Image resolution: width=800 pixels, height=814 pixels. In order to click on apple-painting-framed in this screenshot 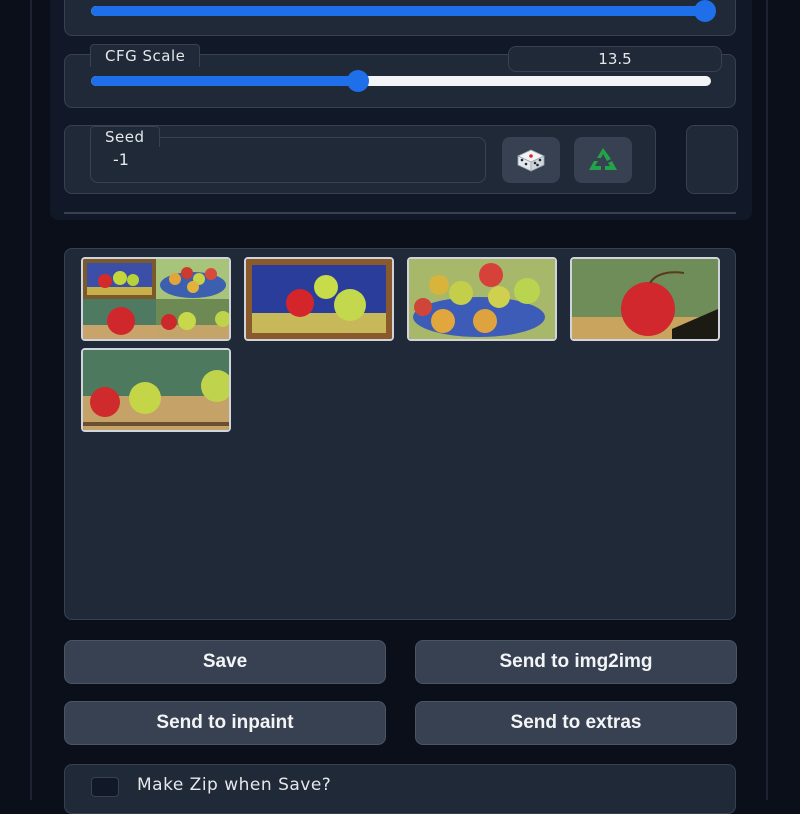, I will do `click(319, 299)`.